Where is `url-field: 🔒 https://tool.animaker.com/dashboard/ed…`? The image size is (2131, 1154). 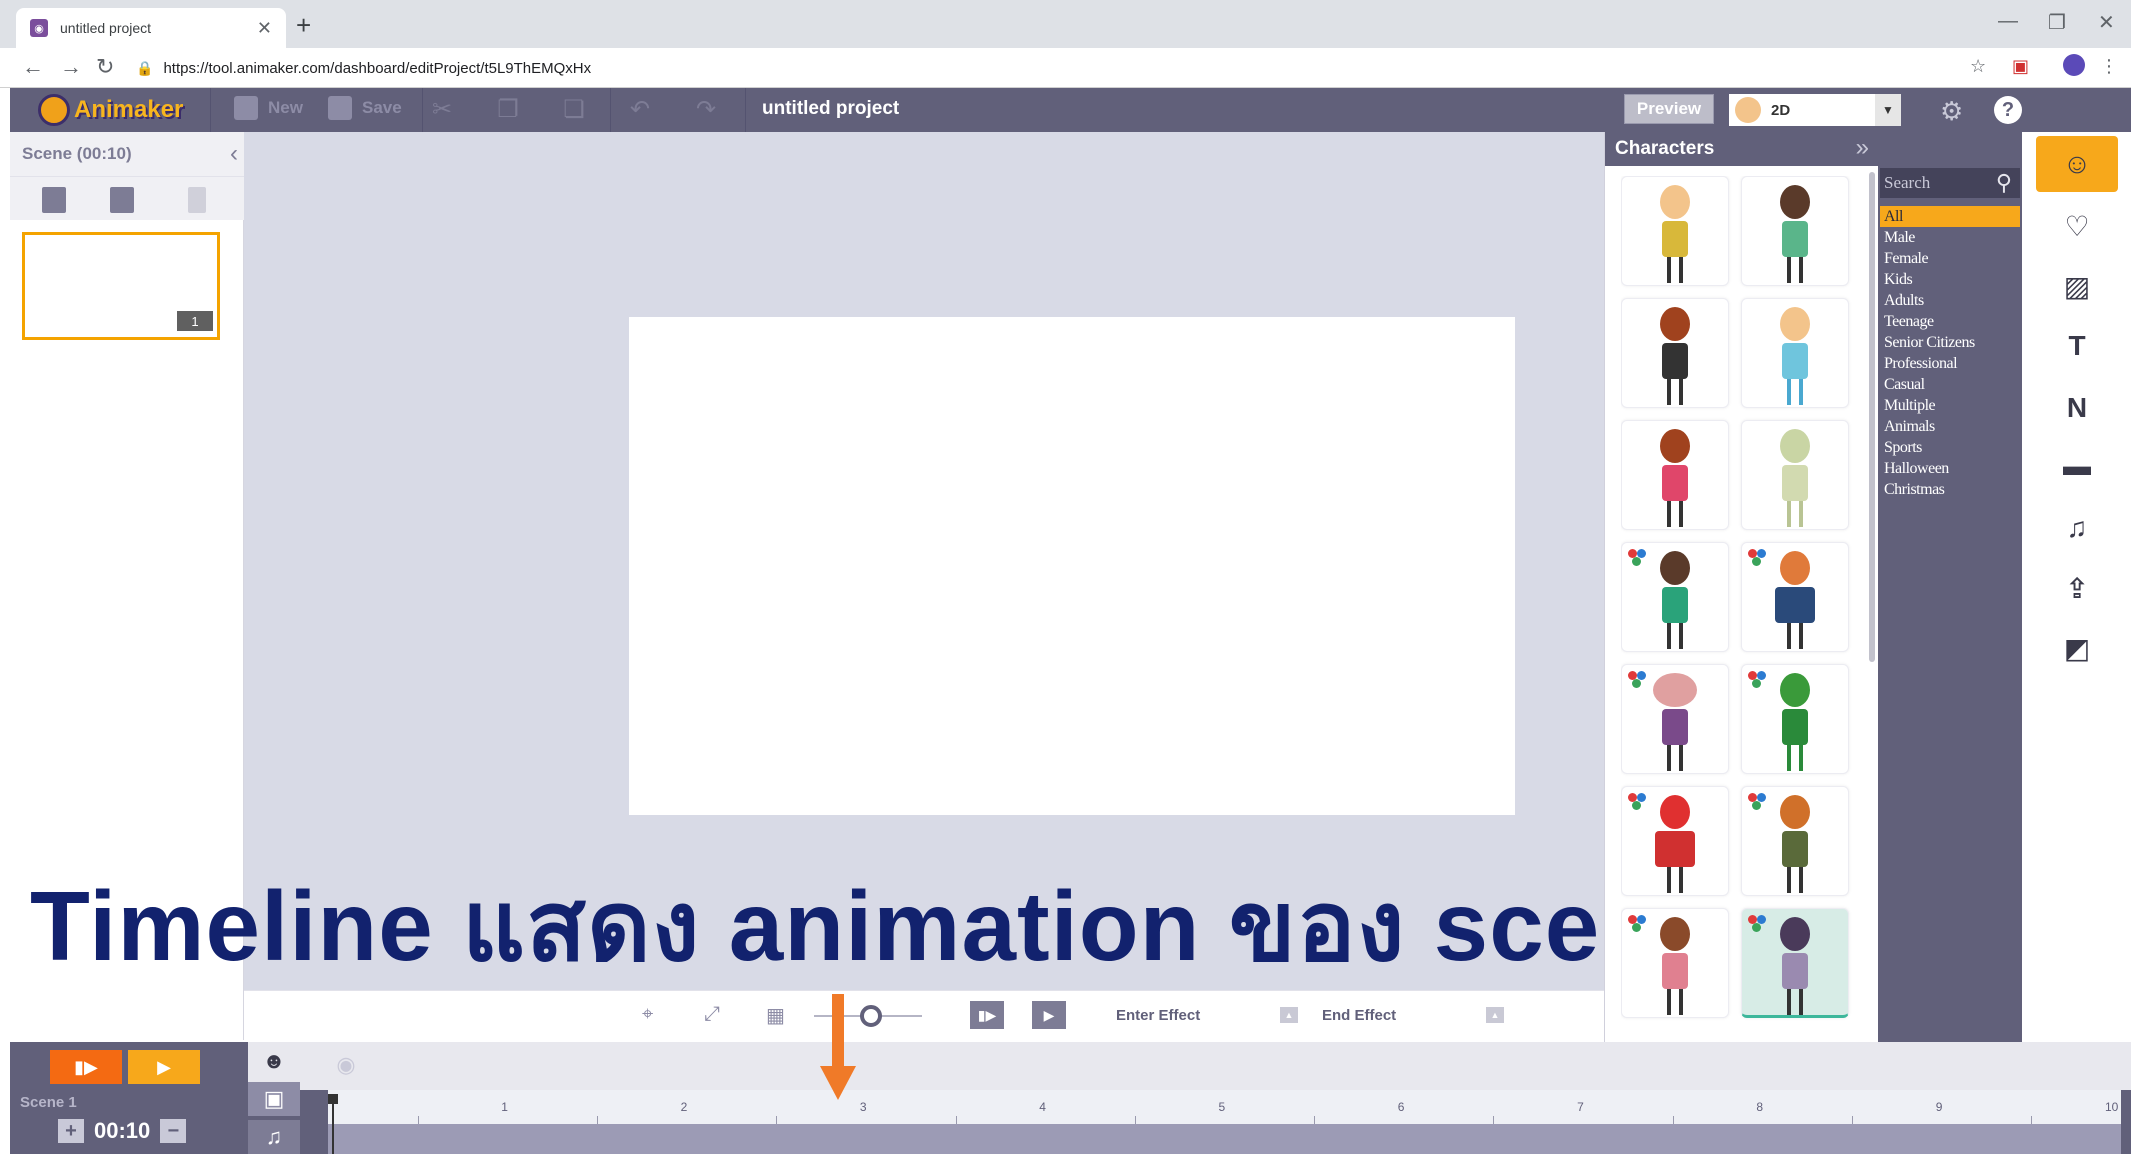 url-field: 🔒 https://tool.animaker.com/dashboard/ed… is located at coordinates (1056, 68).